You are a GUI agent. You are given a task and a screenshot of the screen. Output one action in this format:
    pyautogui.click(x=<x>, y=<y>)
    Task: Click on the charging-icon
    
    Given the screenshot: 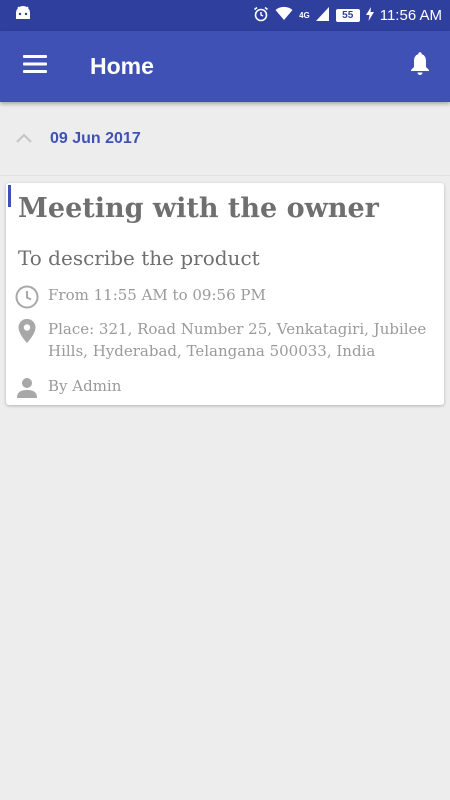 What is the action you would take?
    pyautogui.click(x=369, y=15)
    